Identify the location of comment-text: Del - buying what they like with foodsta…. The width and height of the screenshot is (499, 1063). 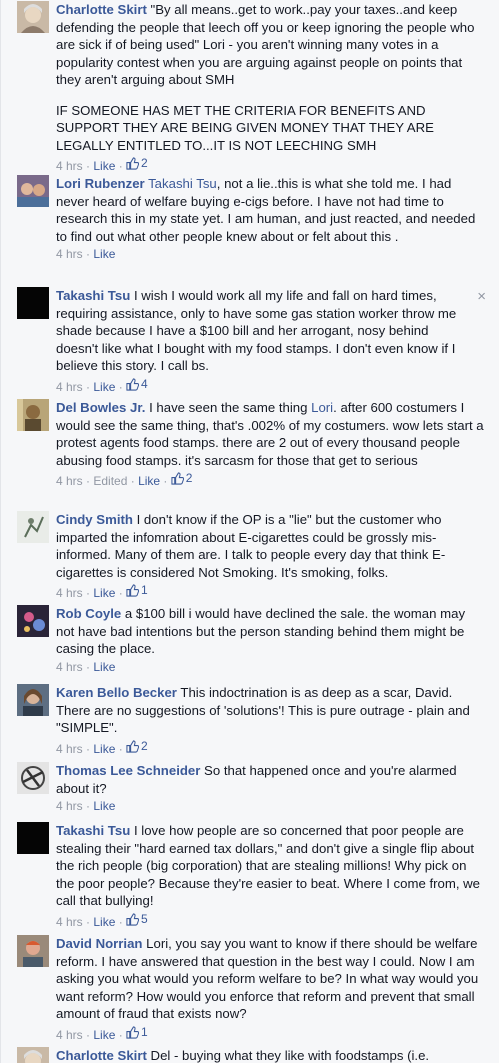
(290, 1055).